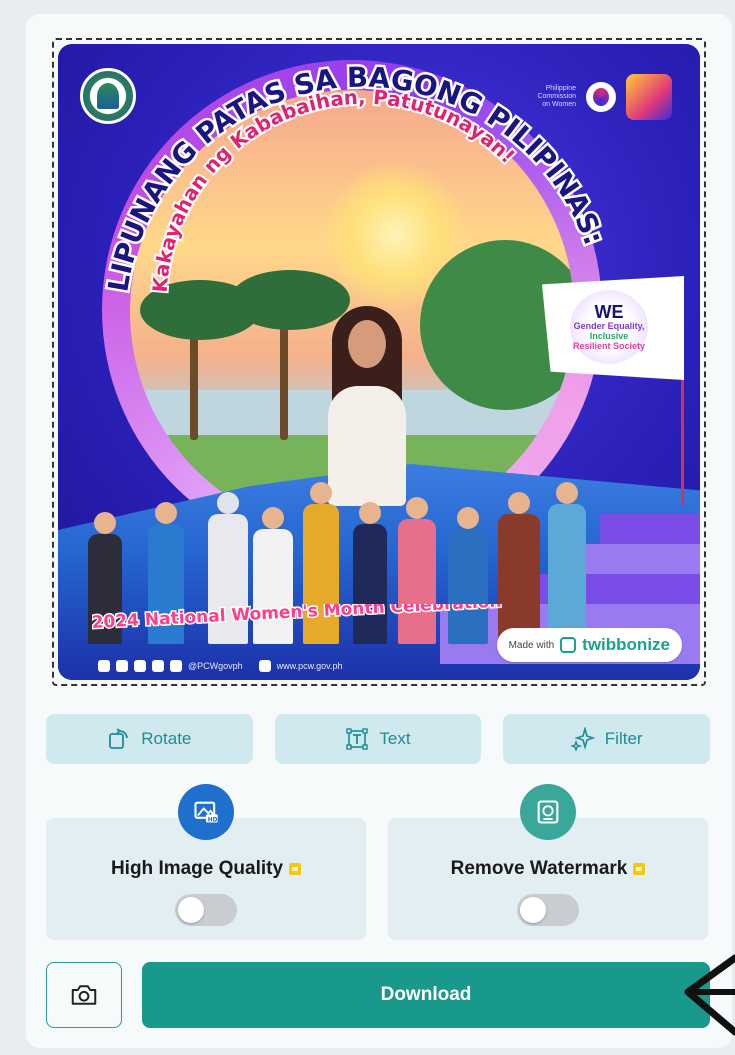 This screenshot has height=1055, width=735. I want to click on twibbonize-icon, so click(568, 645).